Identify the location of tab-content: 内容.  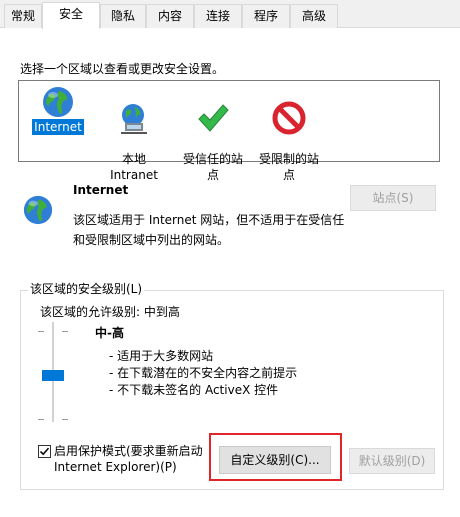
(170, 16).